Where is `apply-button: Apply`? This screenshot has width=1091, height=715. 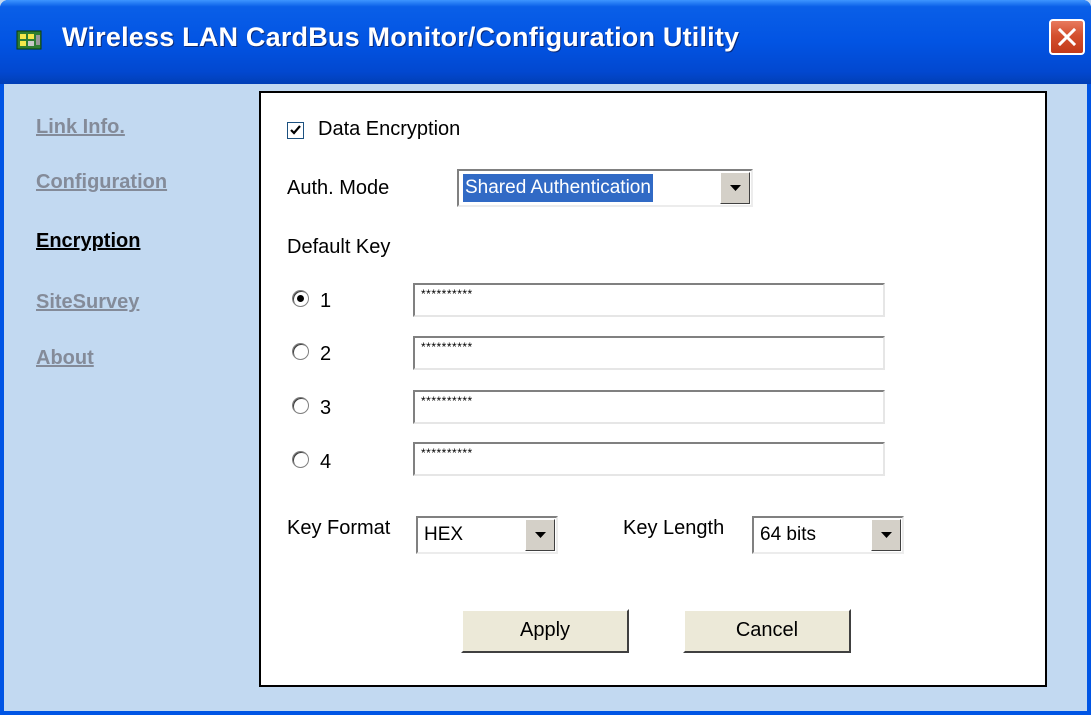 apply-button: Apply is located at coordinates (545, 631).